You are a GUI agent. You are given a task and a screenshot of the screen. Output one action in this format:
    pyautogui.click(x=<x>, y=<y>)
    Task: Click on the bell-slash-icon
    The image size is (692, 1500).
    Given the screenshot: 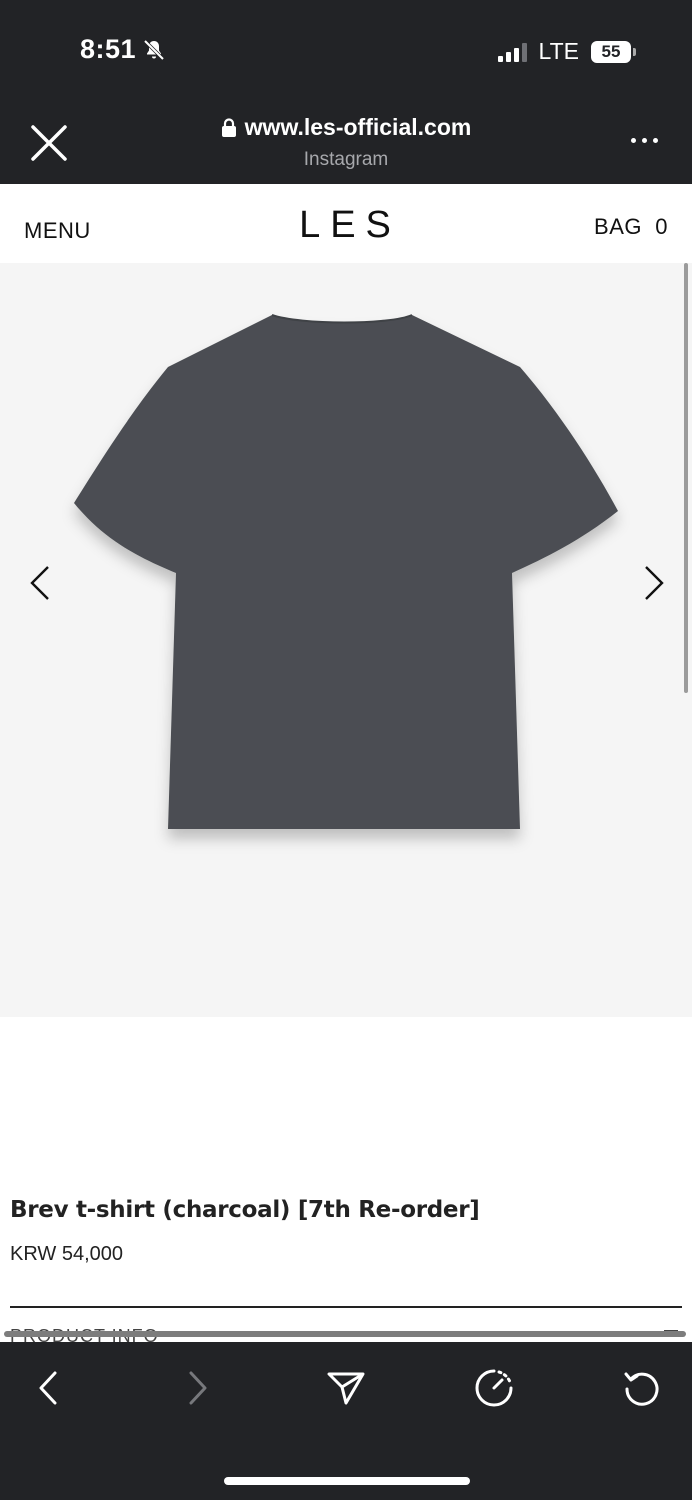 What is the action you would take?
    pyautogui.click(x=154, y=49)
    